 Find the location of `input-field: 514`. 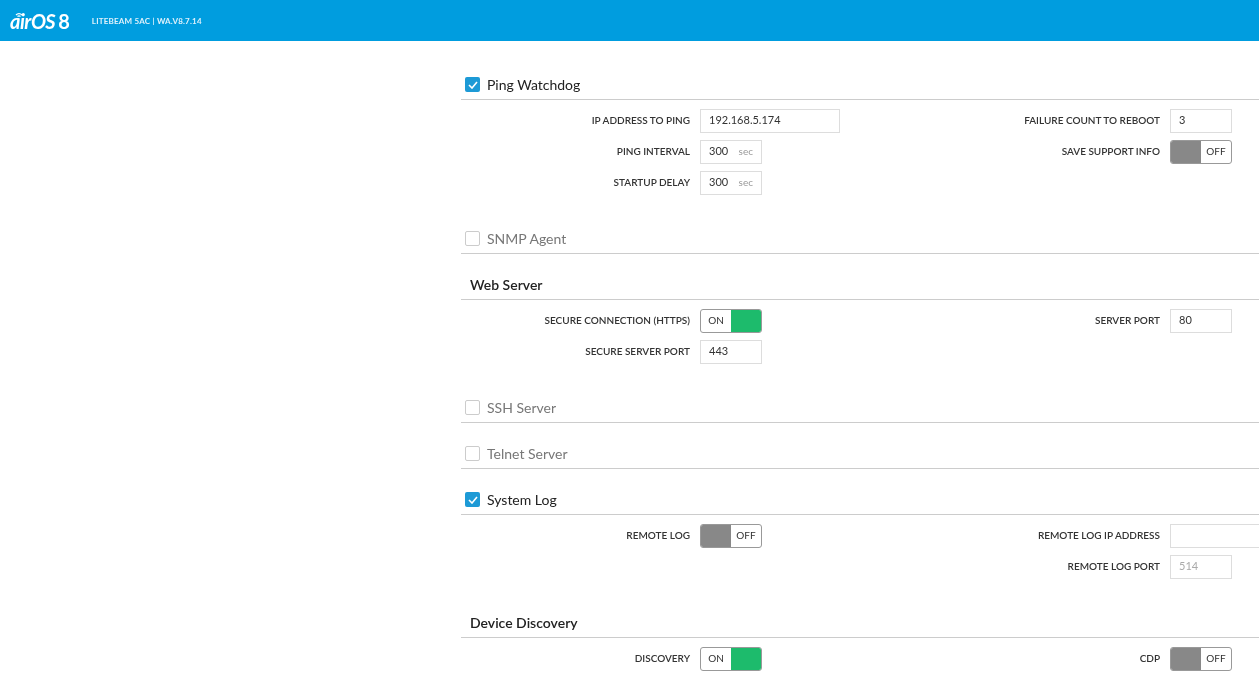

input-field: 514 is located at coordinates (1201, 566).